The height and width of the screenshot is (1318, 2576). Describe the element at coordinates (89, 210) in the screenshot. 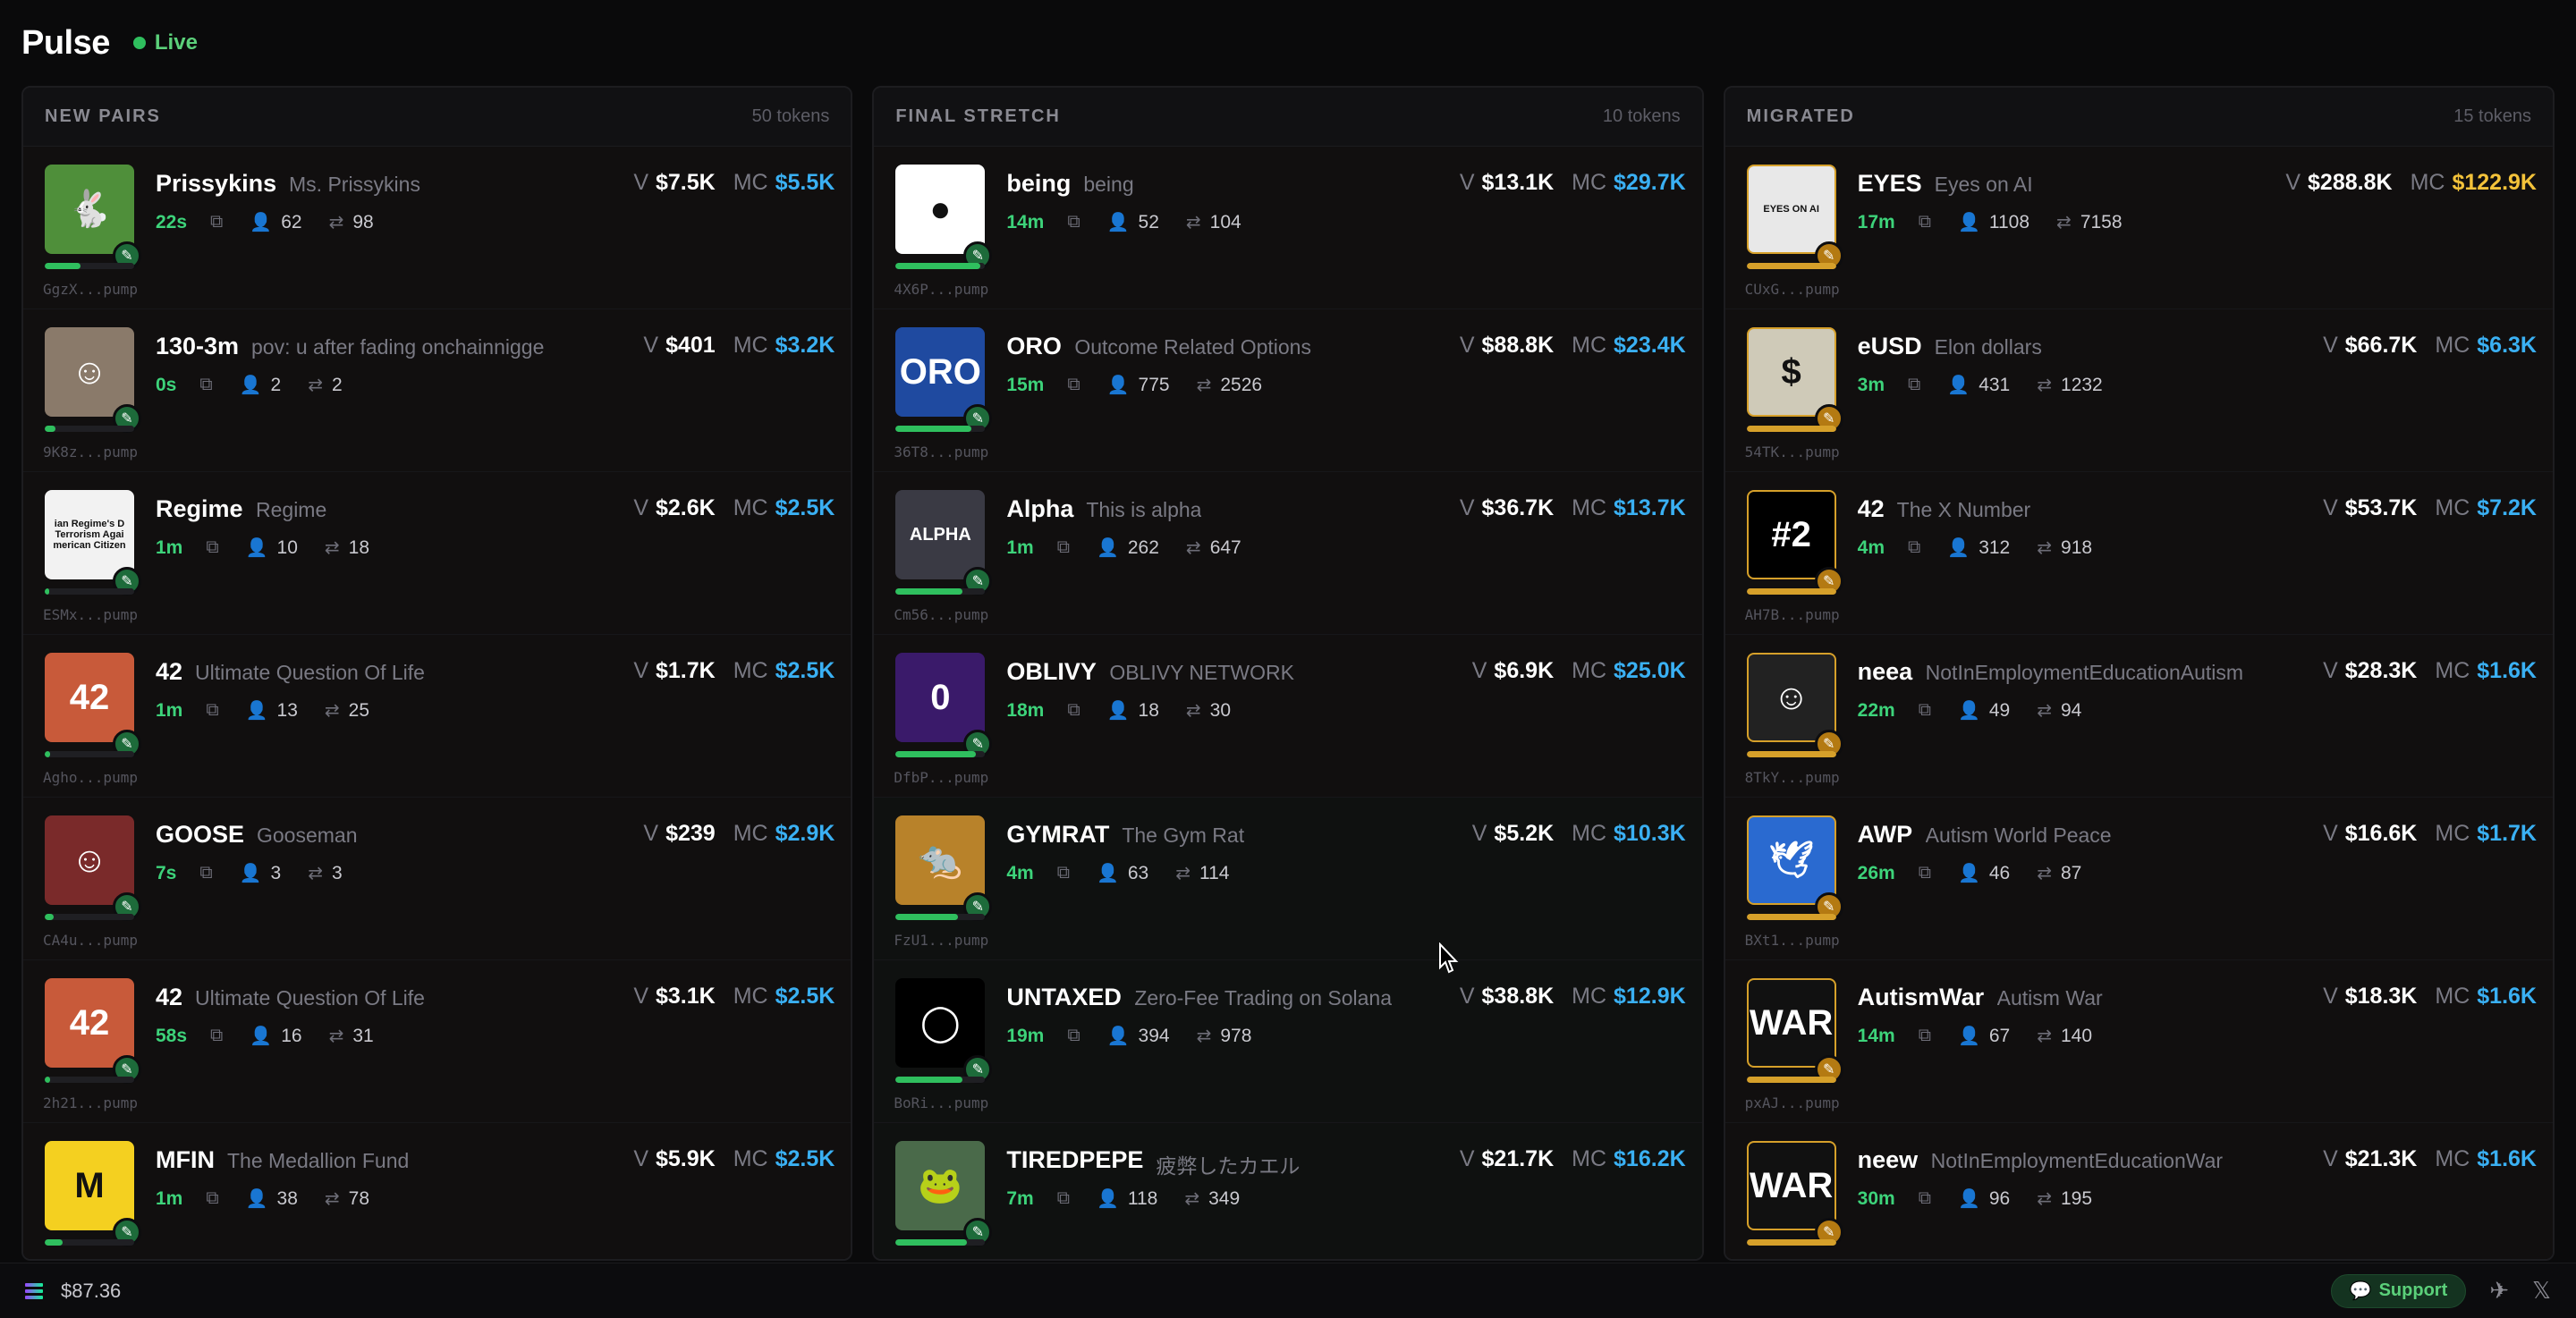

I see `token-image: 🐇` at that location.